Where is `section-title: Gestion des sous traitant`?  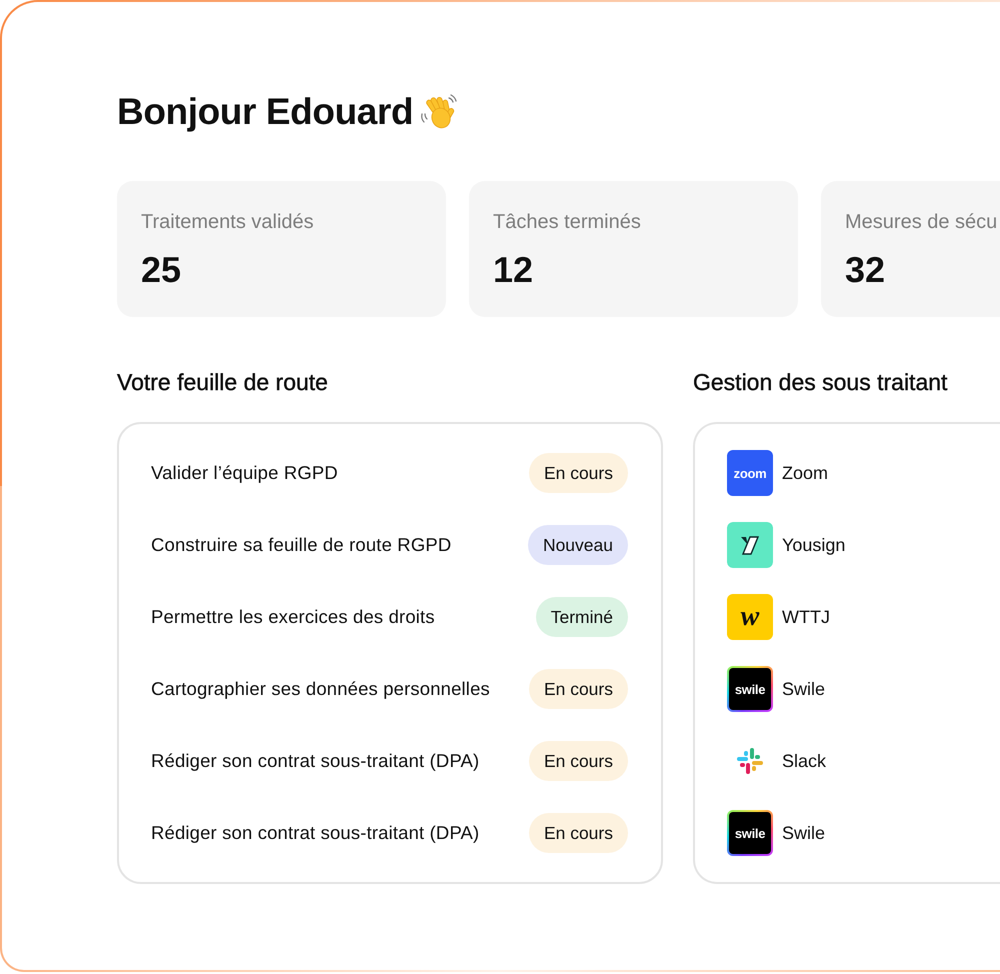 section-title: Gestion des sous traitant is located at coordinates (820, 382).